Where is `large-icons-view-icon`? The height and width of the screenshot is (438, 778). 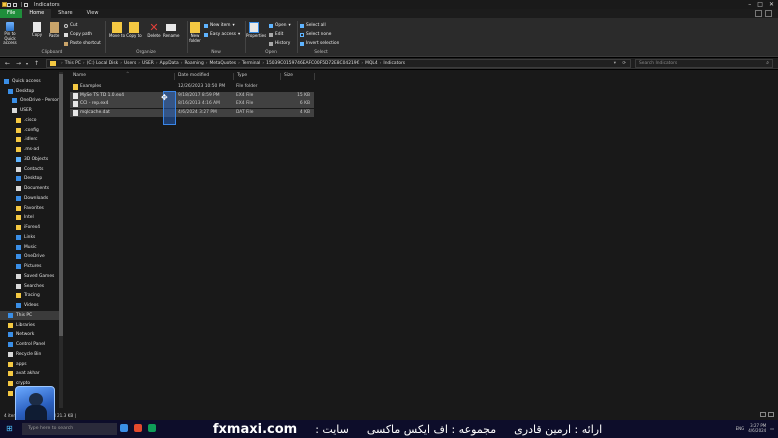 large-icons-view-icon is located at coordinates (771, 414).